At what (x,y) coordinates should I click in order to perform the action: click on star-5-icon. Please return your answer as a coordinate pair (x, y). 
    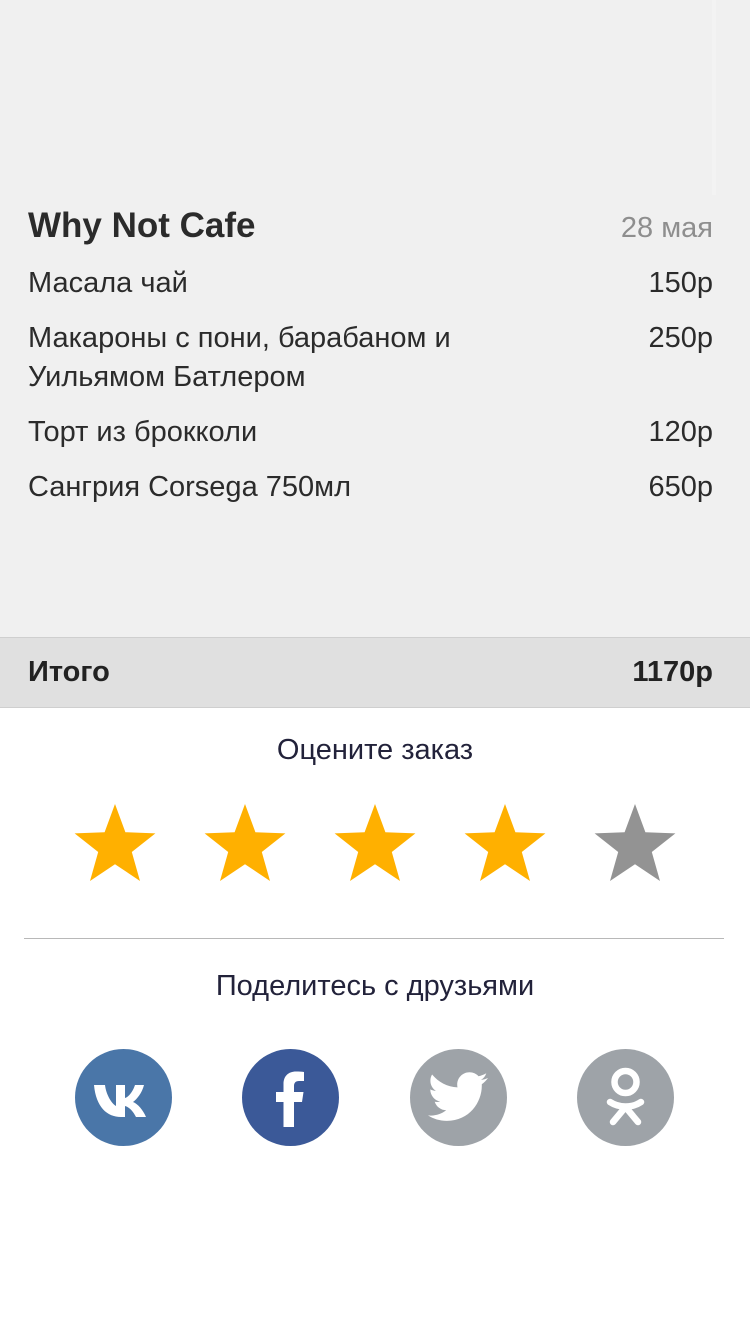
    Looking at the image, I should click on (635, 845).